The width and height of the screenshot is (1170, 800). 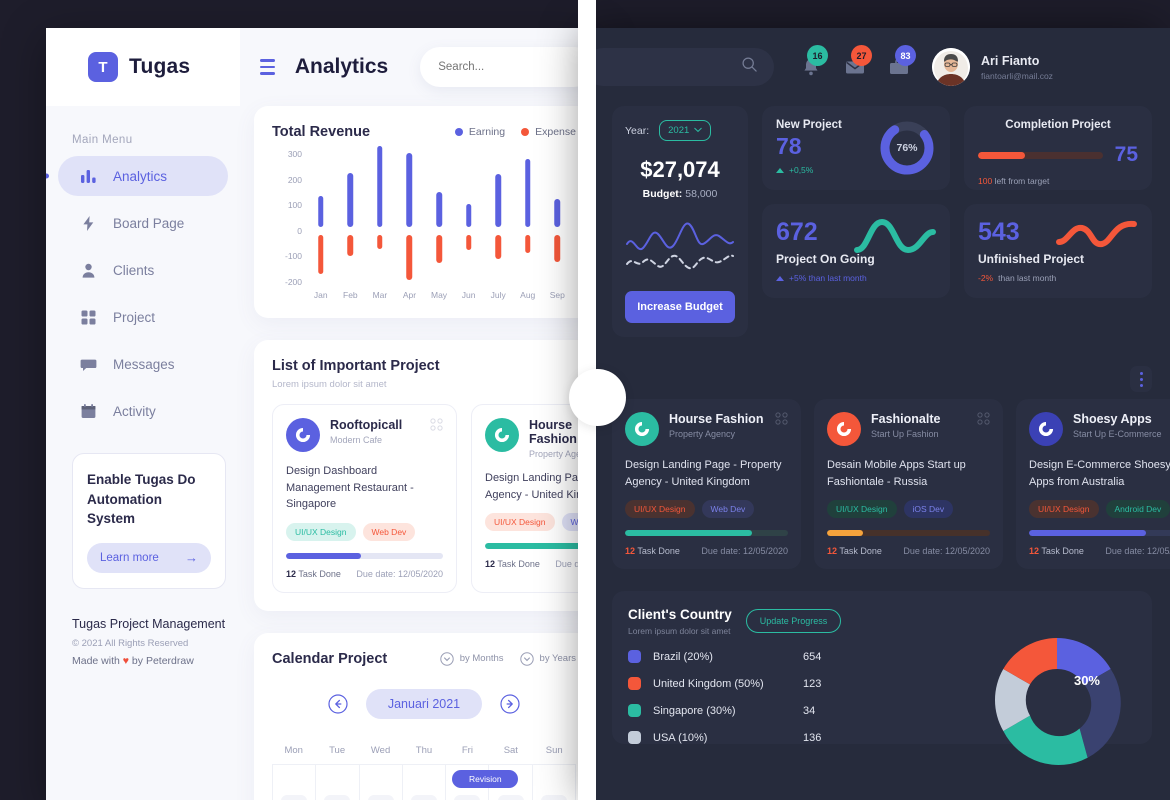 I want to click on prev-month-button, so click(x=338, y=703).